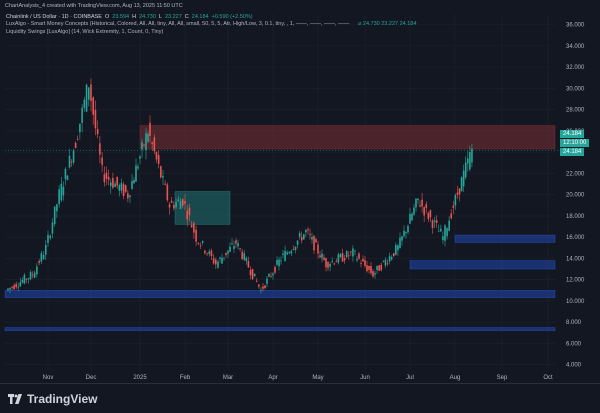 The image size is (600, 413). What do you see at coordinates (572, 134) in the screenshot?
I see `last-price-tag: 24.184` at bounding box center [572, 134].